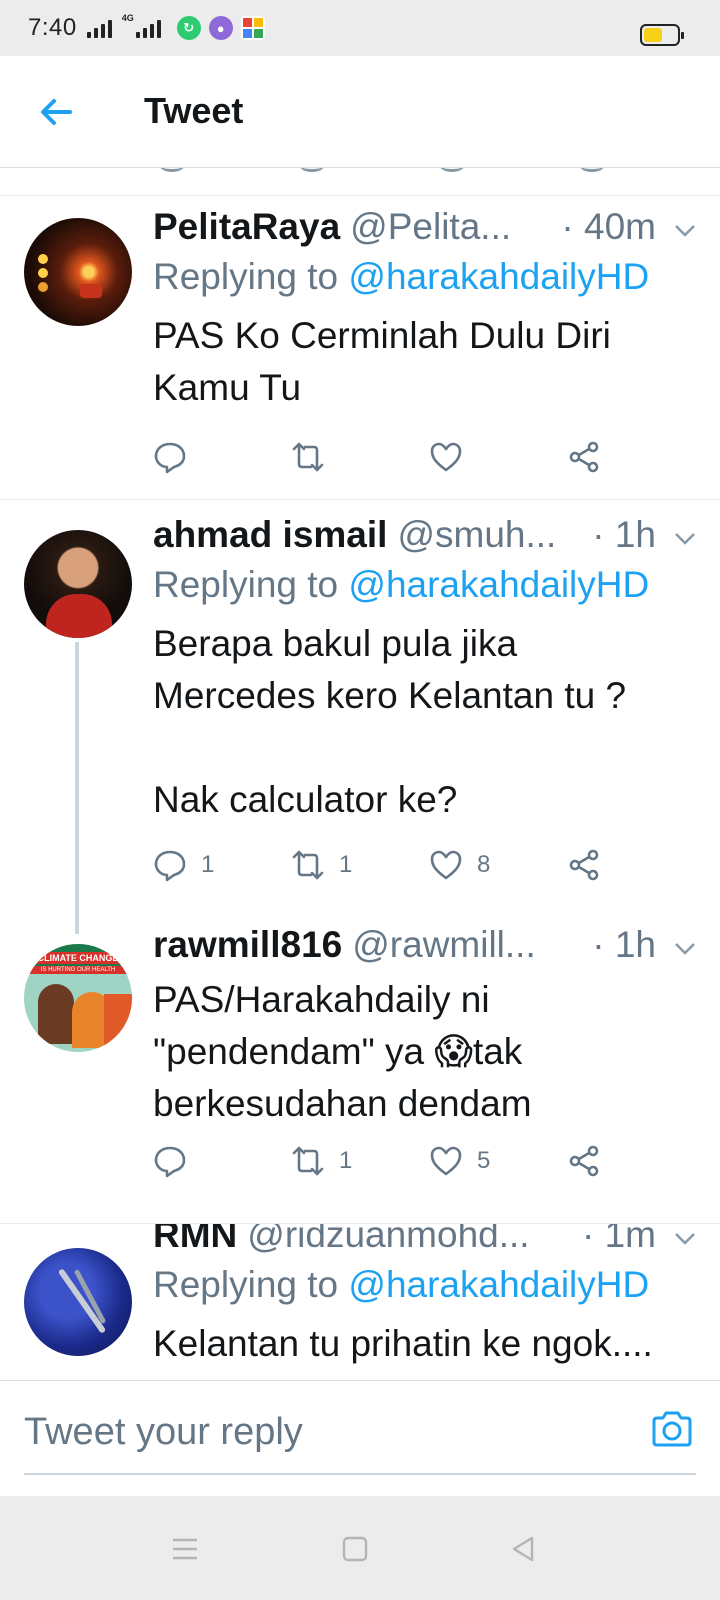 Image resolution: width=720 pixels, height=1600 pixels. What do you see at coordinates (672, 1429) in the screenshot?
I see `camera-icon` at bounding box center [672, 1429].